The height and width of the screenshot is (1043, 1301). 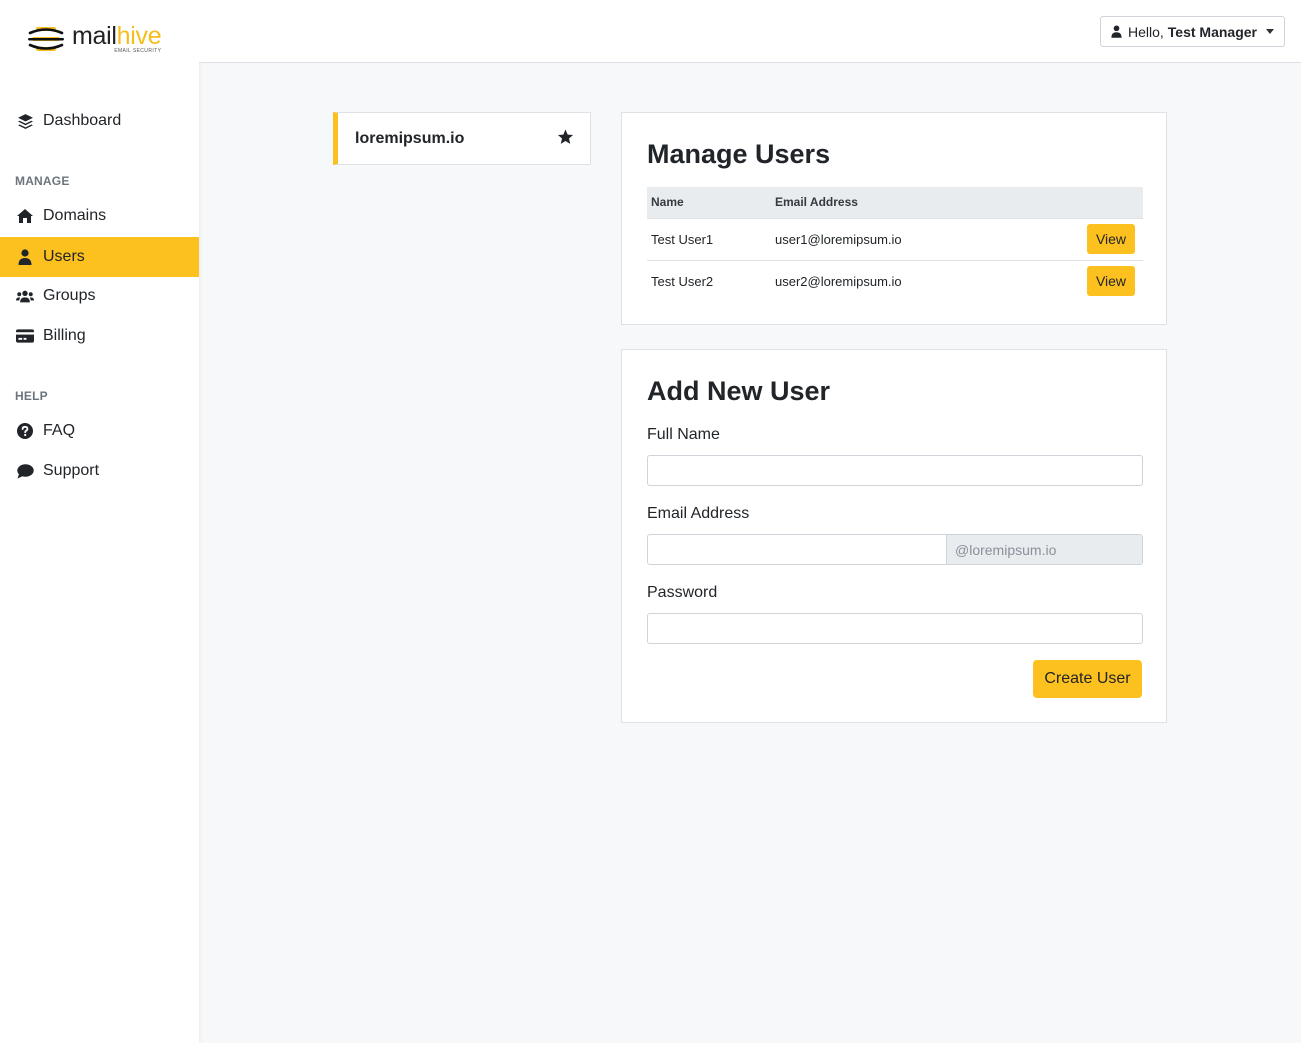 I want to click on email-domain-suffix: @loremipsum.io, so click(x=1045, y=549).